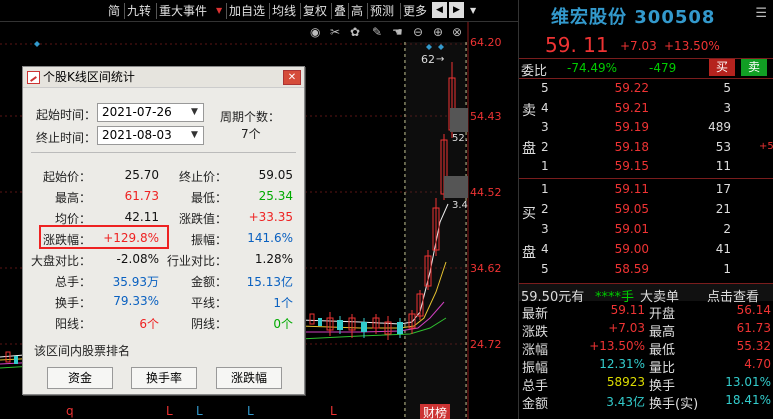  I want to click on bid-price: 59.05, so click(624, 209).